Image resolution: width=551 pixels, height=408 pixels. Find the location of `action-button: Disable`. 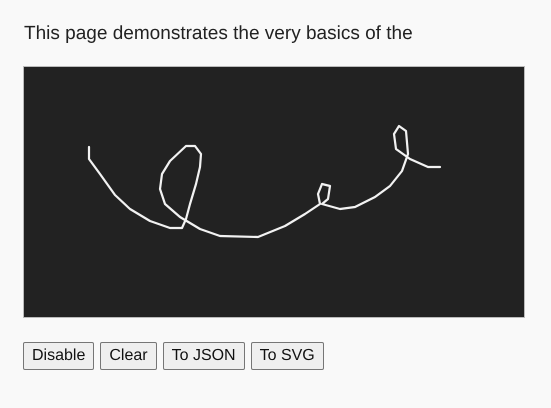

action-button: Disable is located at coordinates (58, 356).